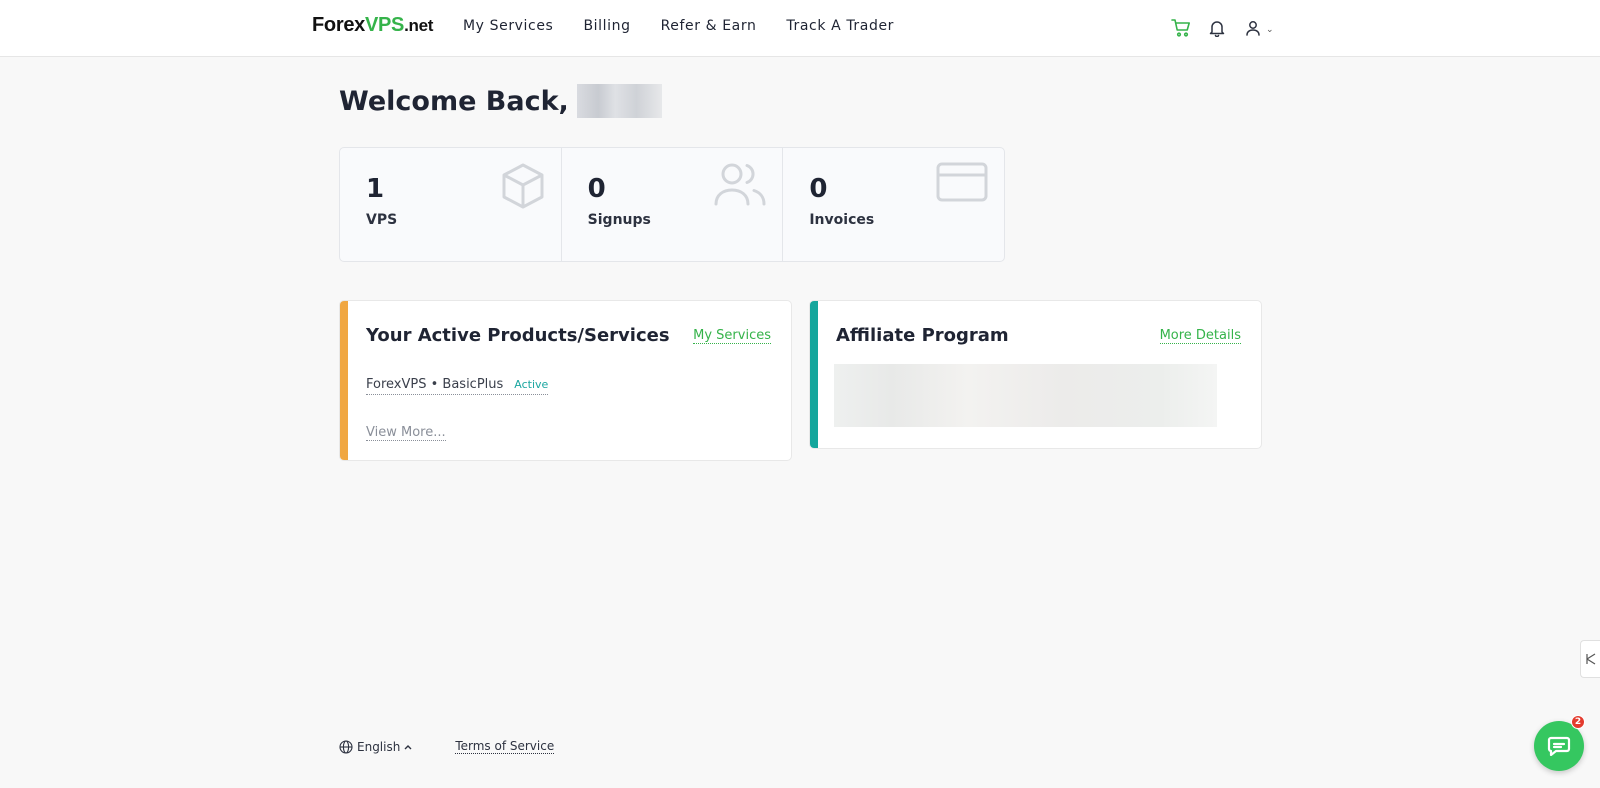  What do you see at coordinates (619, 220) in the screenshot?
I see `stat-label: Signups` at bounding box center [619, 220].